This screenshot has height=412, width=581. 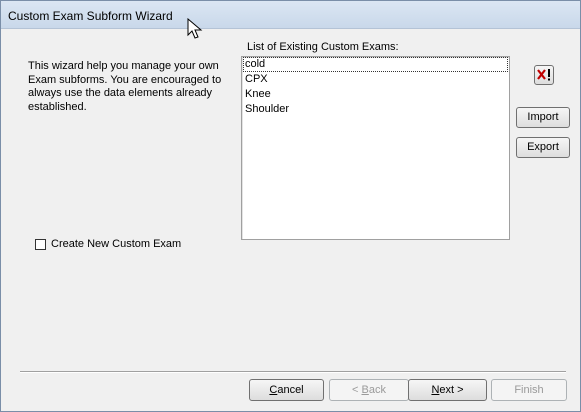 I want to click on finish-button: Finish, so click(x=529, y=390).